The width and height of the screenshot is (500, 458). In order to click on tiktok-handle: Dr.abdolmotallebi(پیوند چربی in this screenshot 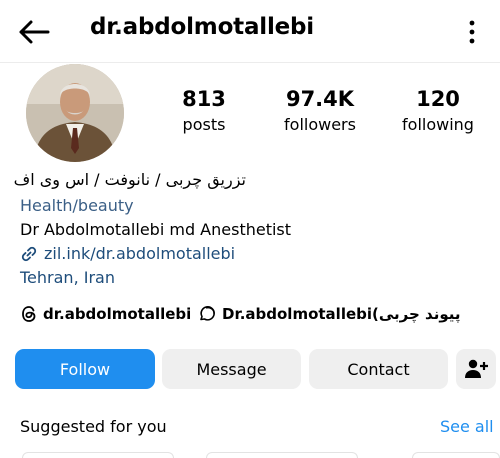, I will do `click(341, 314)`.